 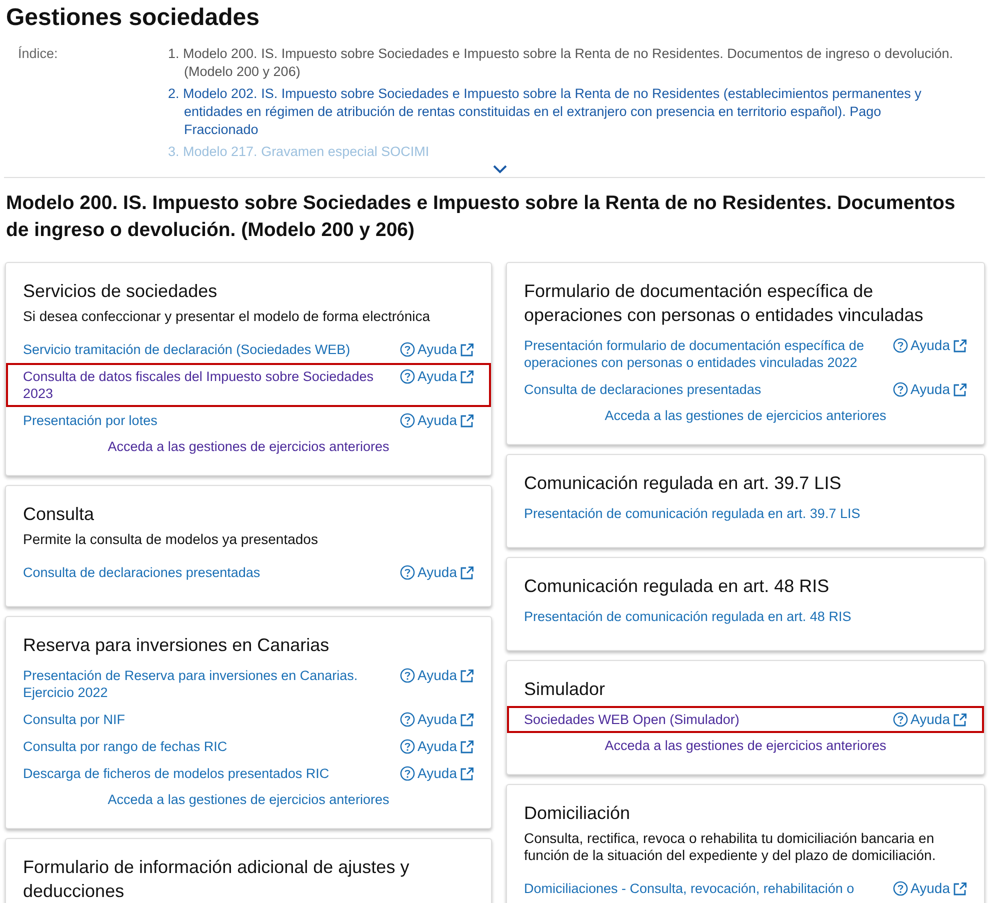 I want to click on card-title: Comunicación regulada en art. 39.7 LIS, so click(x=683, y=483).